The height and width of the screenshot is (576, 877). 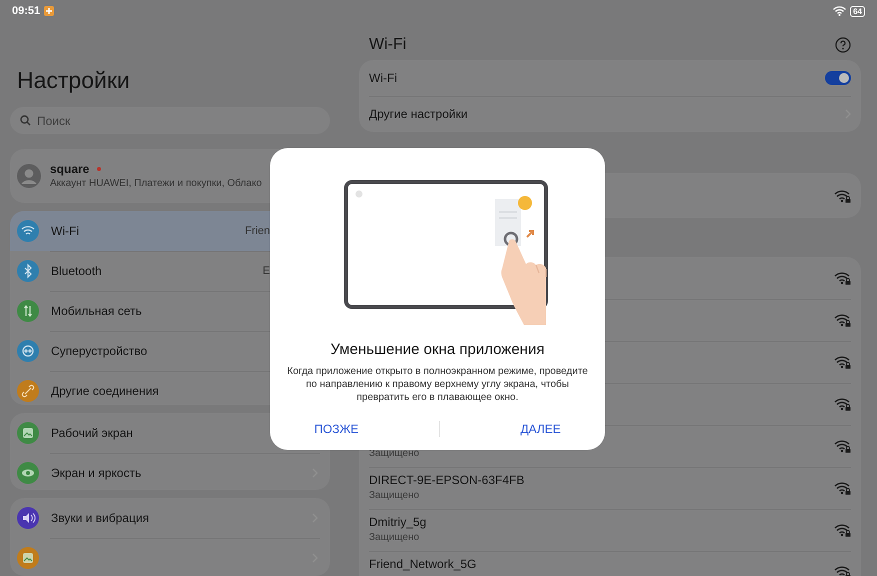 What do you see at coordinates (100, 518) in the screenshot?
I see `setting-label: Звуки и вибрация` at bounding box center [100, 518].